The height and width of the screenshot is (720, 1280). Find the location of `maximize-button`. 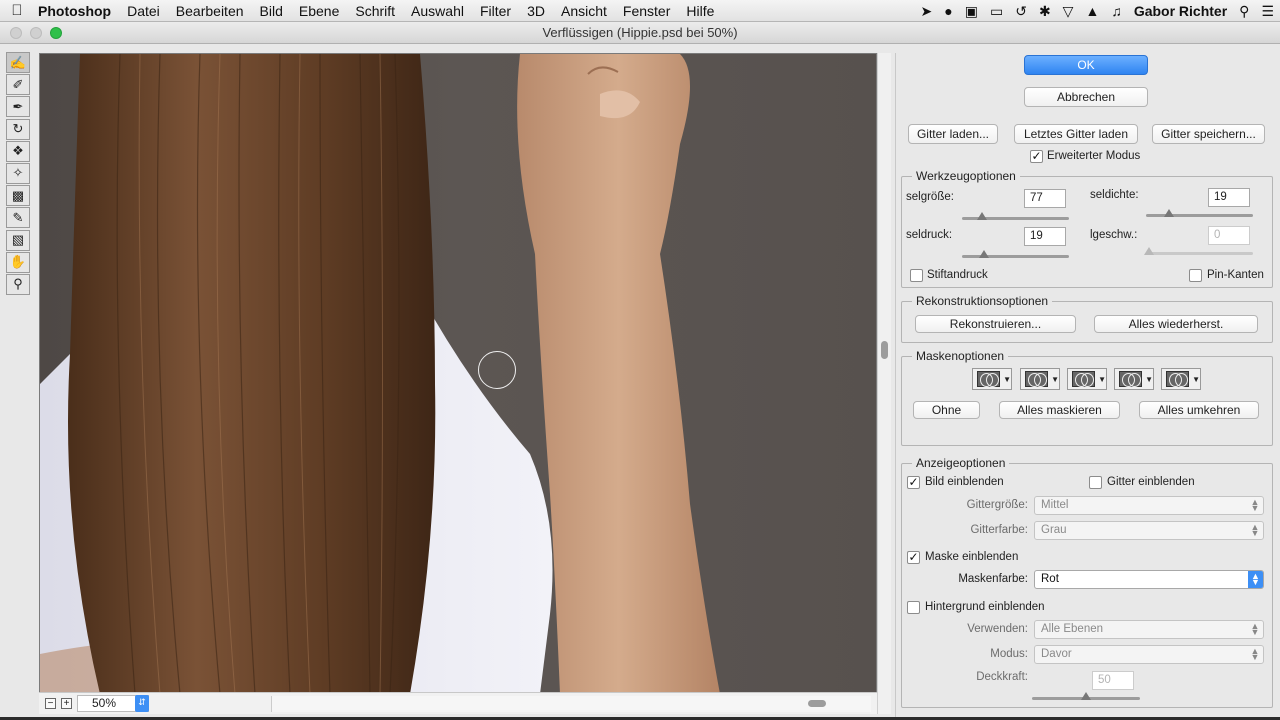

maximize-button is located at coordinates (56, 33).